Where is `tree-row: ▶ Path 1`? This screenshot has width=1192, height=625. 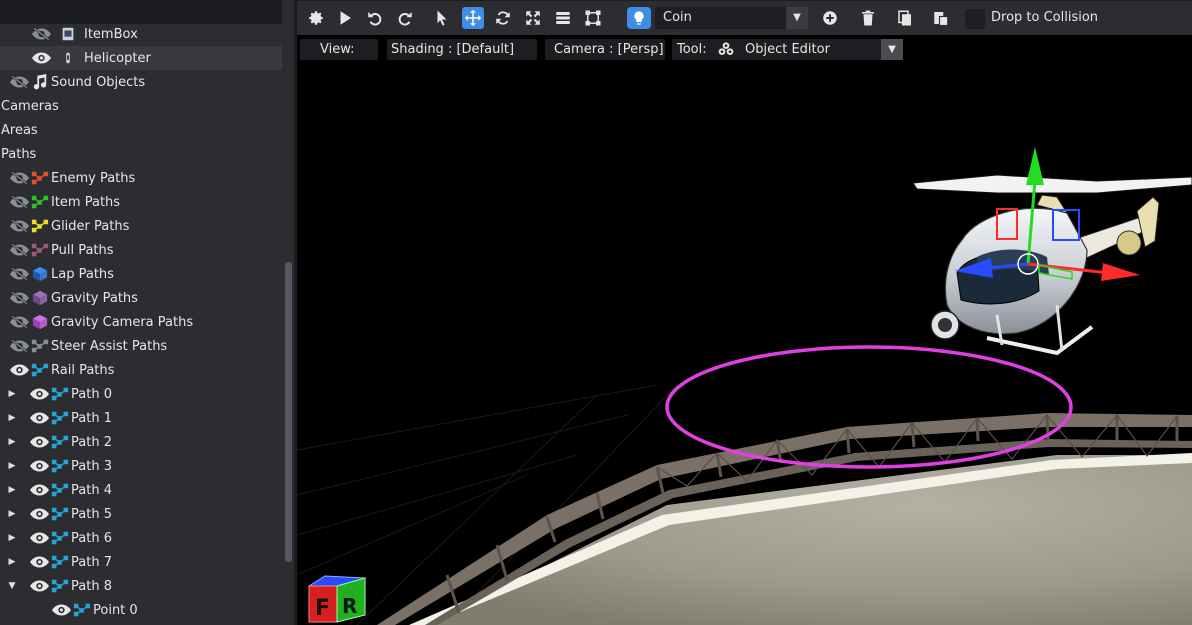
tree-row: ▶ Path 1 is located at coordinates (141, 418).